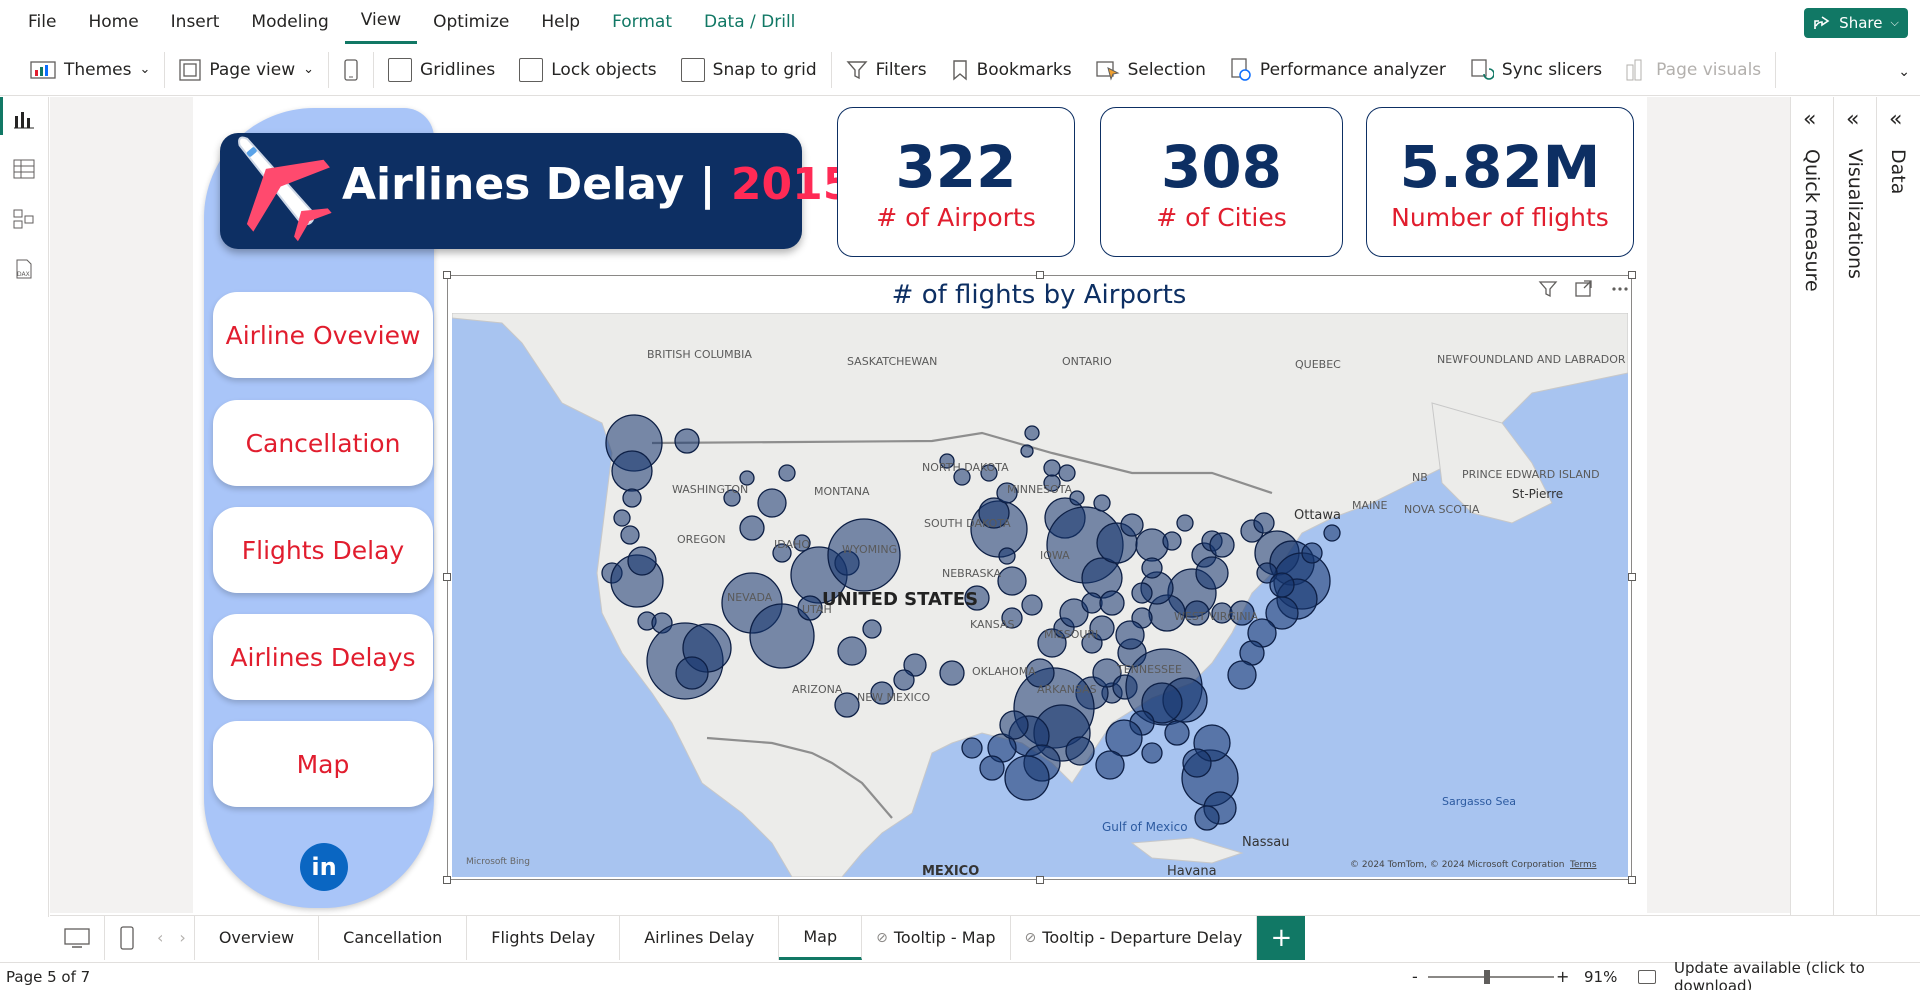  I want to click on share-button: Share ⌵, so click(1856, 23).